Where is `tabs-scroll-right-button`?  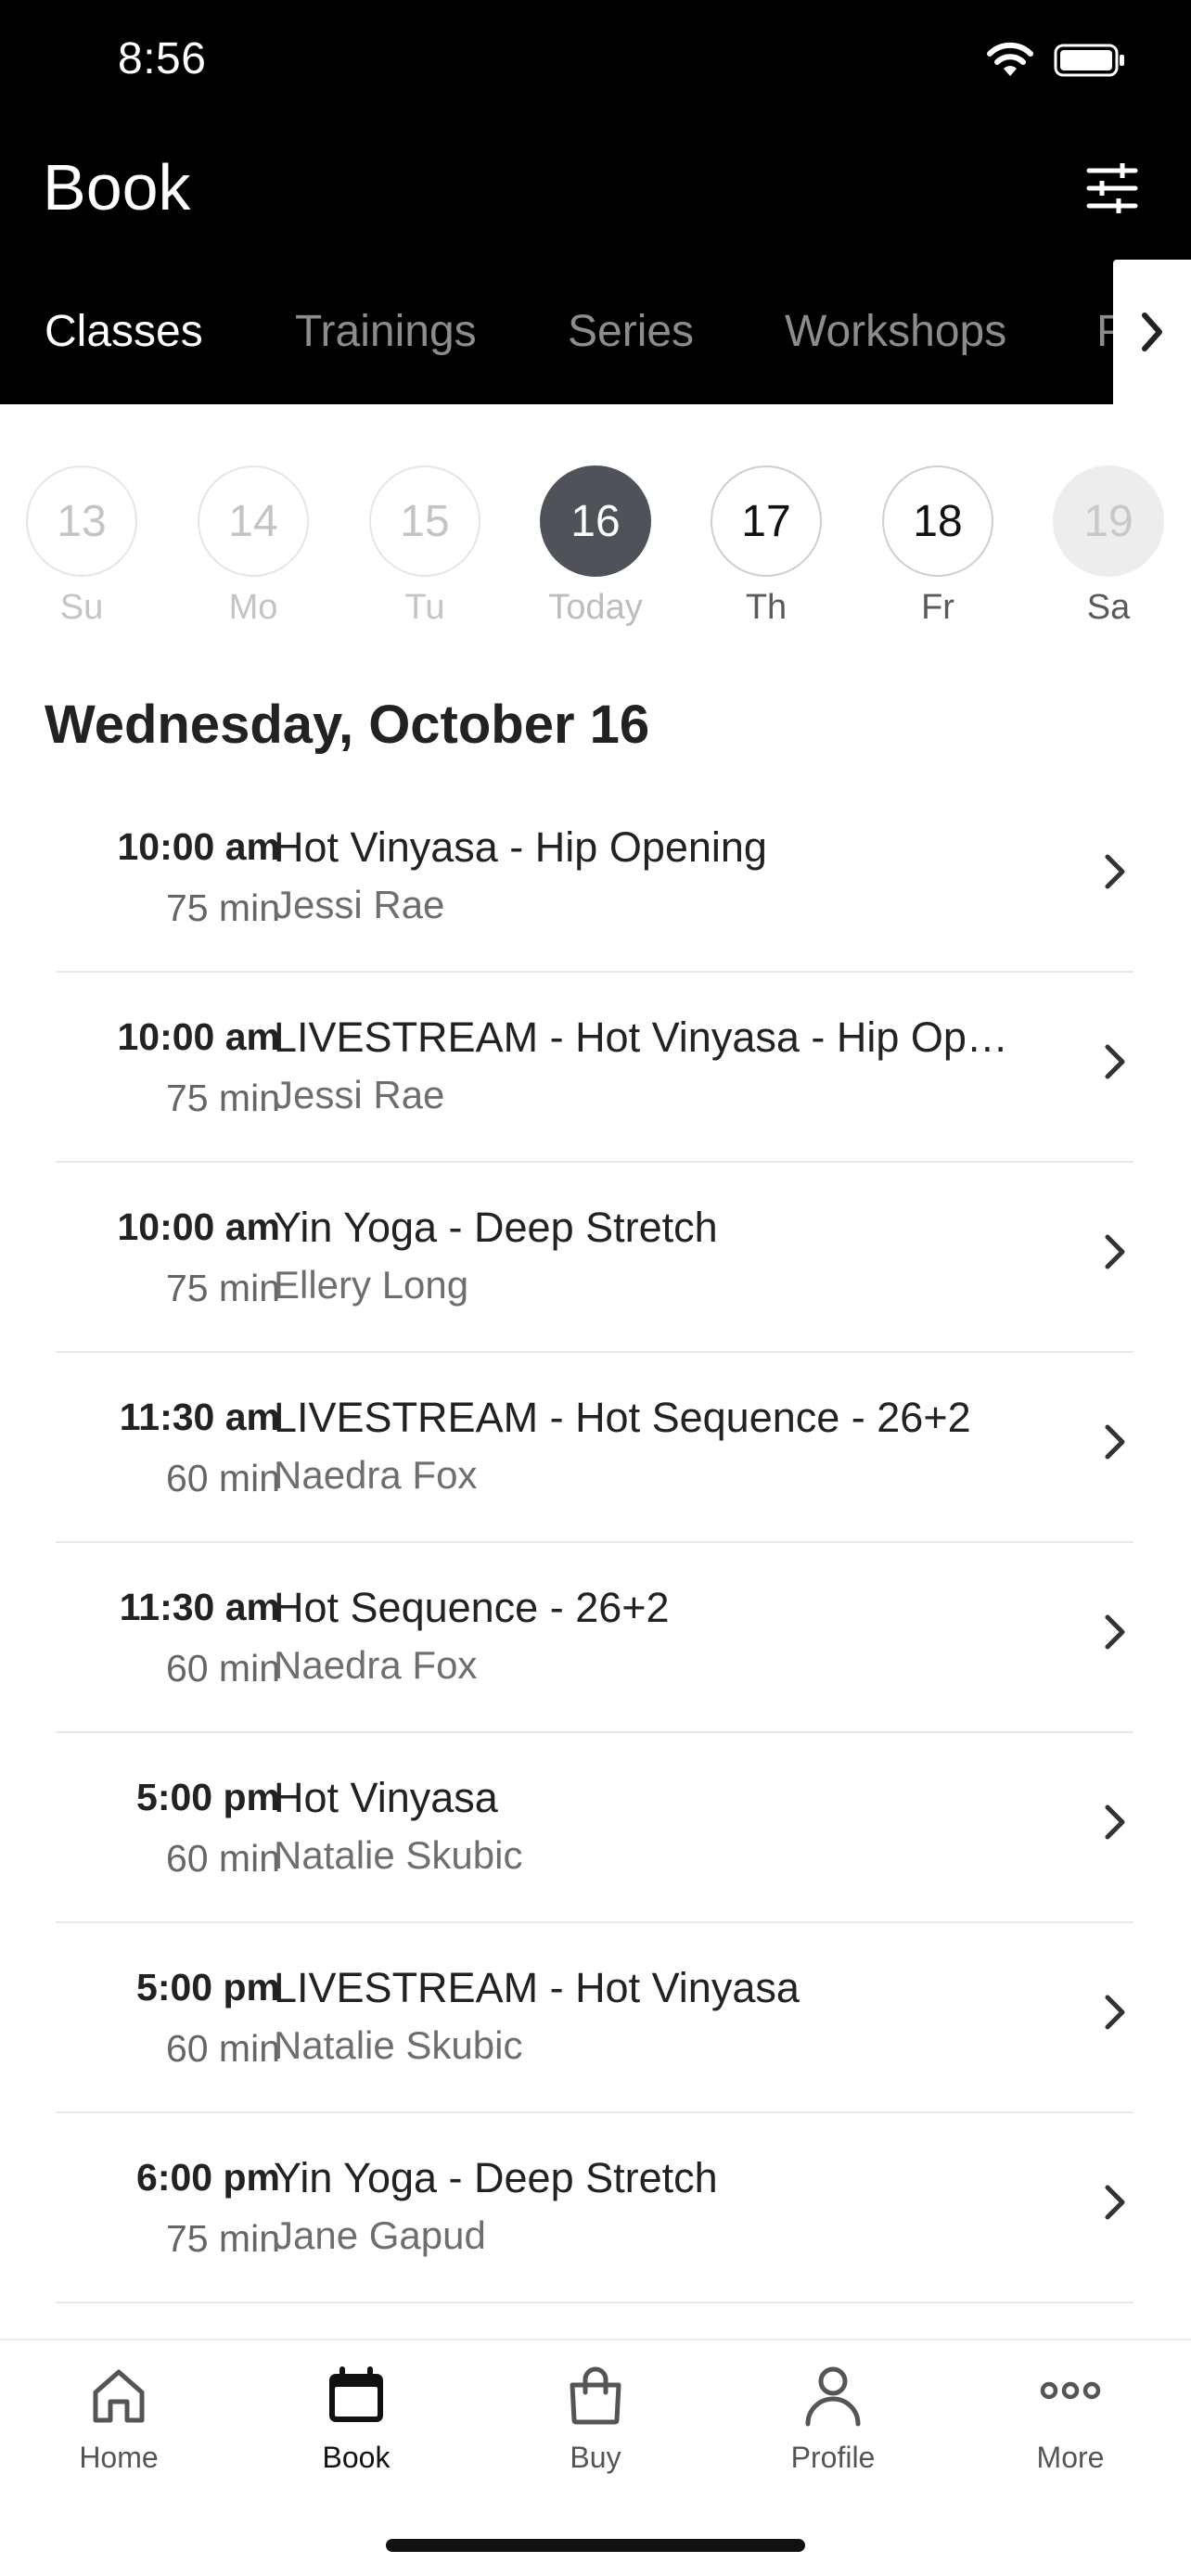
tabs-scroll-right-button is located at coordinates (1152, 332).